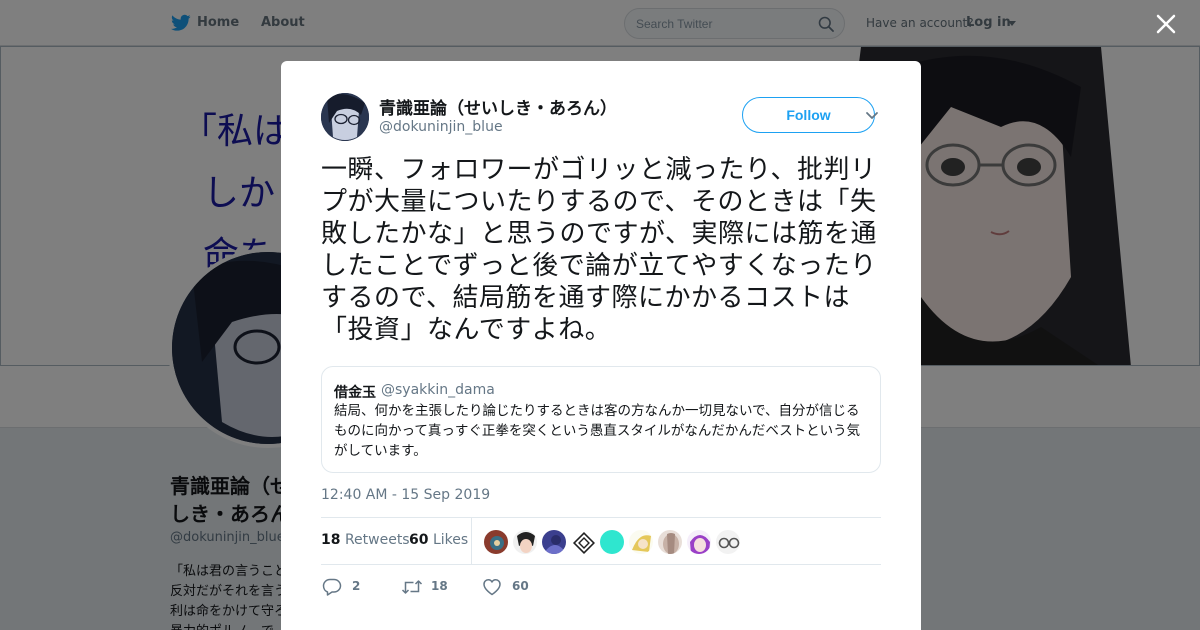 The height and width of the screenshot is (630, 1200). Describe the element at coordinates (438, 390) in the screenshot. I see `quoted-author-handle: @syakkin_dama` at that location.